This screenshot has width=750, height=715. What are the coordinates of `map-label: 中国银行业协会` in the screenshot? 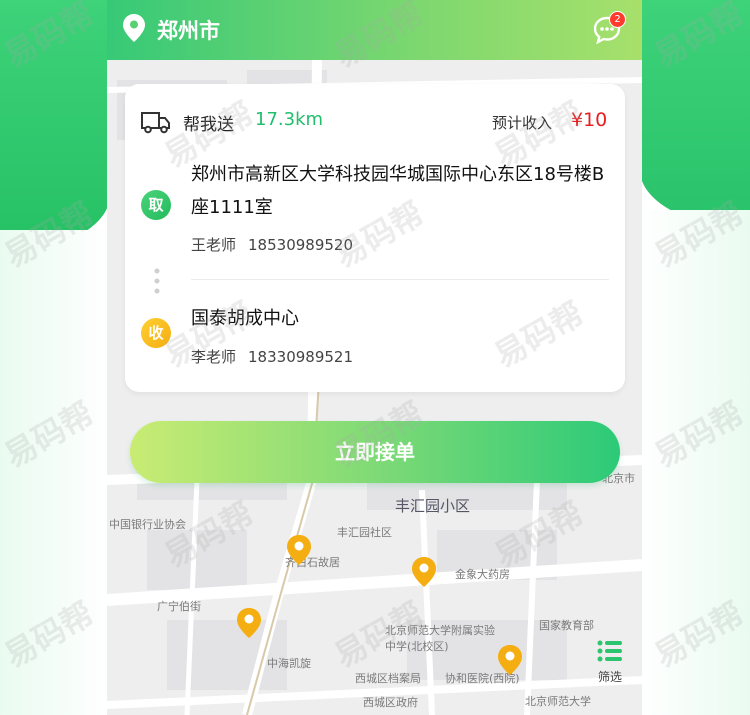 It's located at (147, 524).